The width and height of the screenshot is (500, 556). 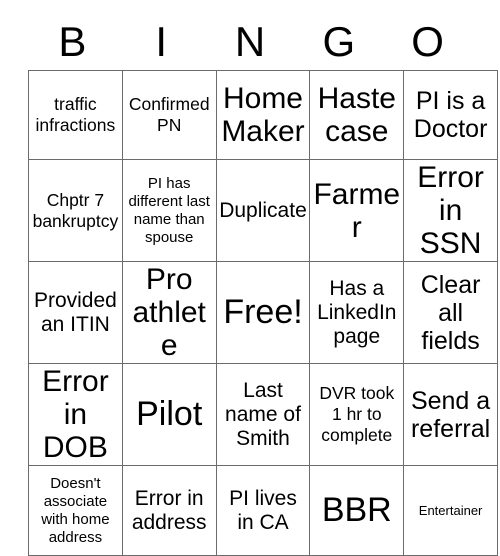 I want to click on bingo-cell: Pilot, so click(x=169, y=414).